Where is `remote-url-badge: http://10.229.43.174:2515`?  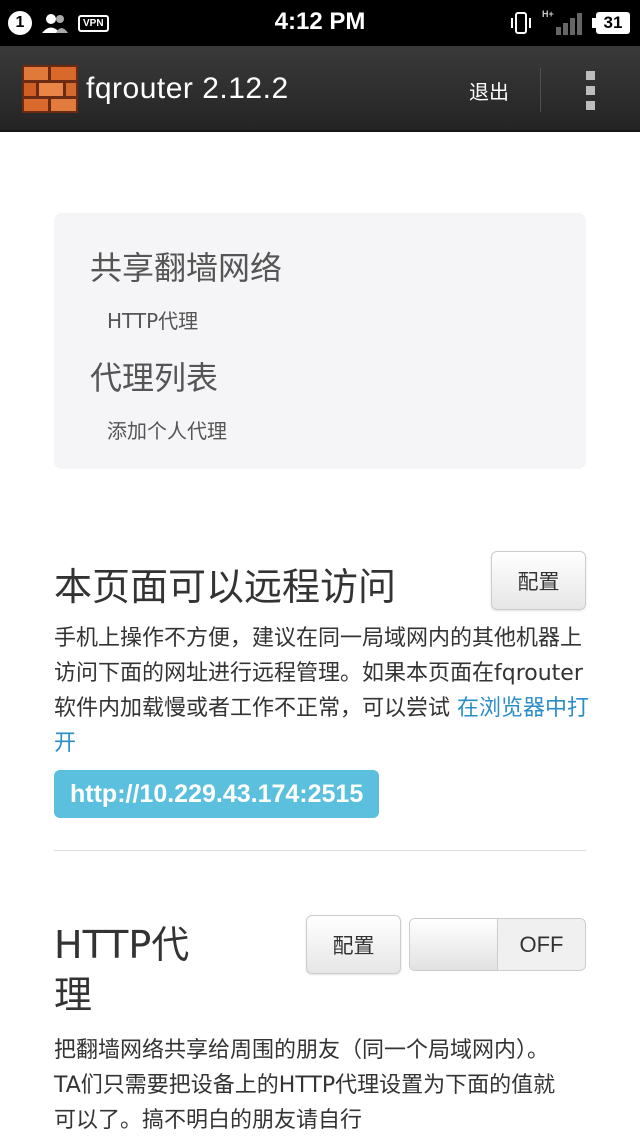
remote-url-badge: http://10.229.43.174:2515 is located at coordinates (217, 794).